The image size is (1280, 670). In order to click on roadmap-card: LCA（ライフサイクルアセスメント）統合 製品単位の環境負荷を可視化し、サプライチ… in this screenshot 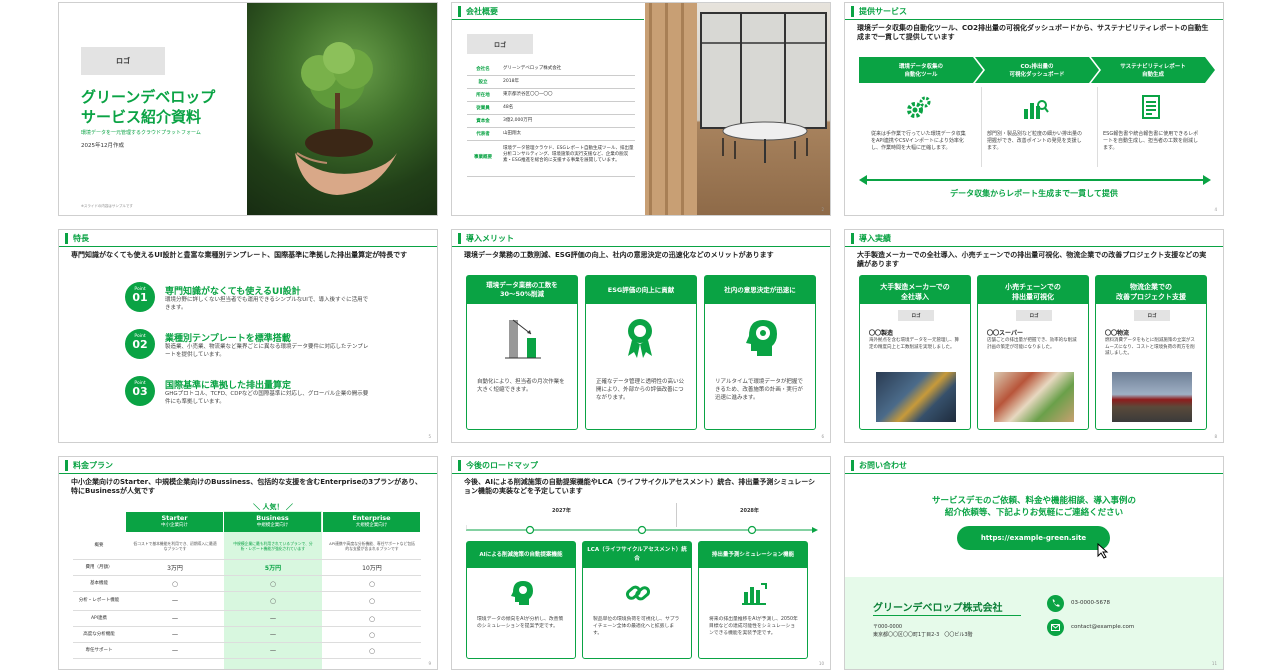, I will do `click(637, 600)`.